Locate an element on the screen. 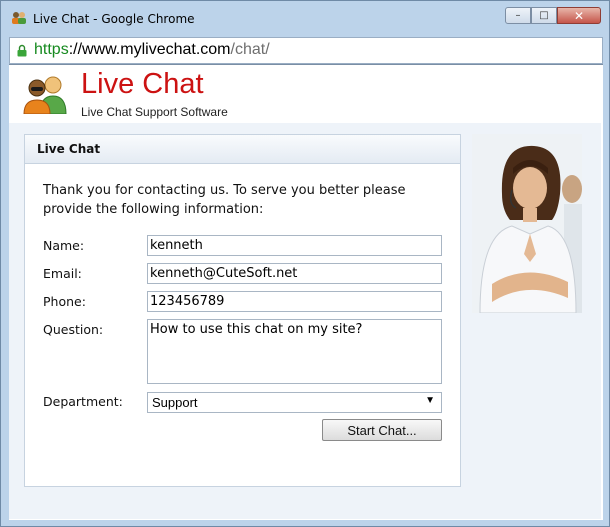 Image resolution: width=610 pixels, height=527 pixels. url-text: https://www.mylivechat.com/chat/ is located at coordinates (152, 50).